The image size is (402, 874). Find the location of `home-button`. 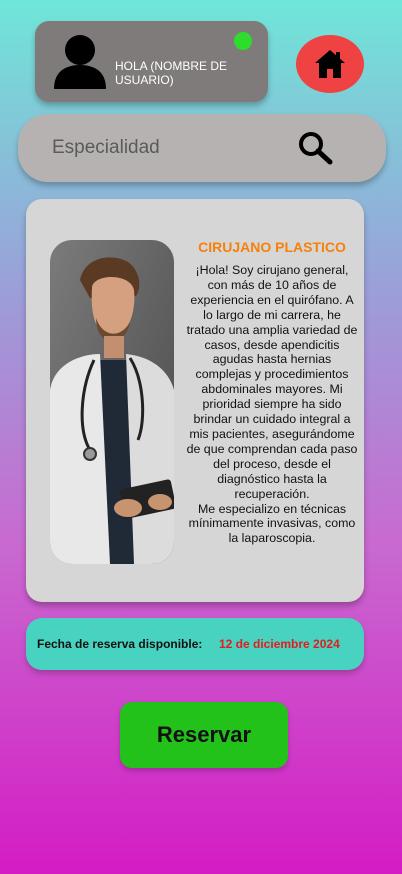

home-button is located at coordinates (330, 64).